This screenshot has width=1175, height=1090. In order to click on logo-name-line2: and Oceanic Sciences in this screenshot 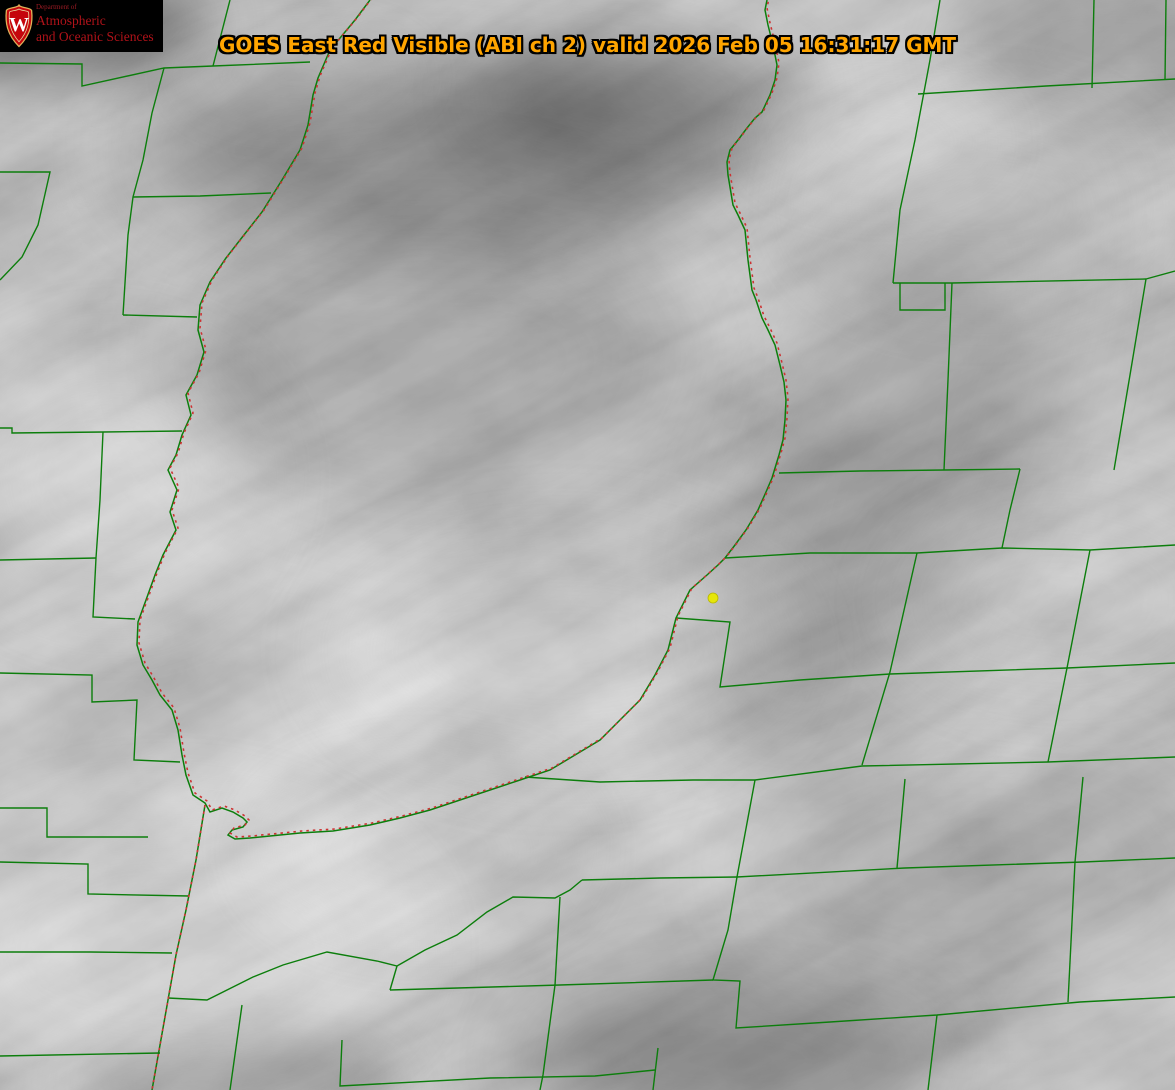, I will do `click(95, 36)`.